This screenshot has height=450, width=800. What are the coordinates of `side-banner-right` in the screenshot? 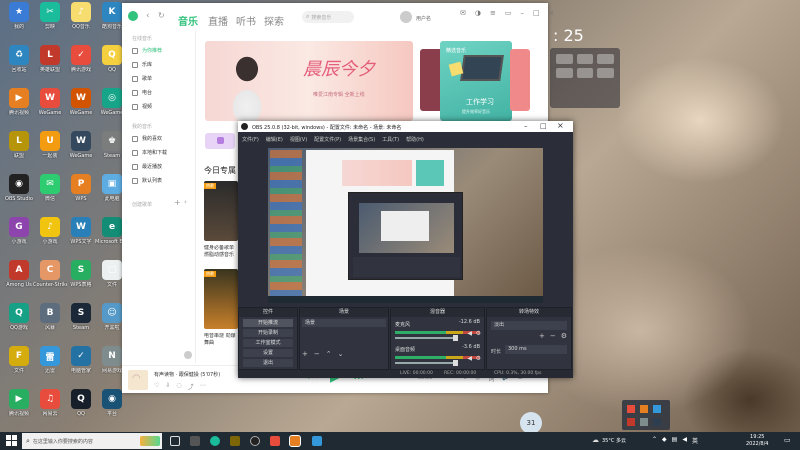 It's located at (520, 80).